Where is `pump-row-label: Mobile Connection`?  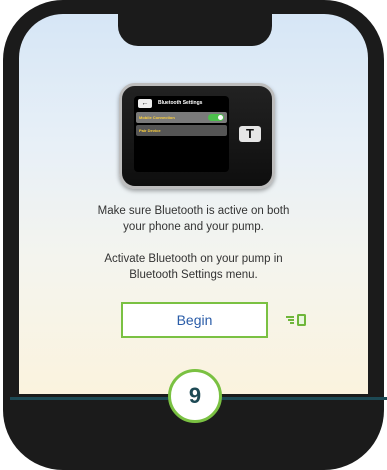
pump-row-label: Mobile Connection is located at coordinates (157, 117).